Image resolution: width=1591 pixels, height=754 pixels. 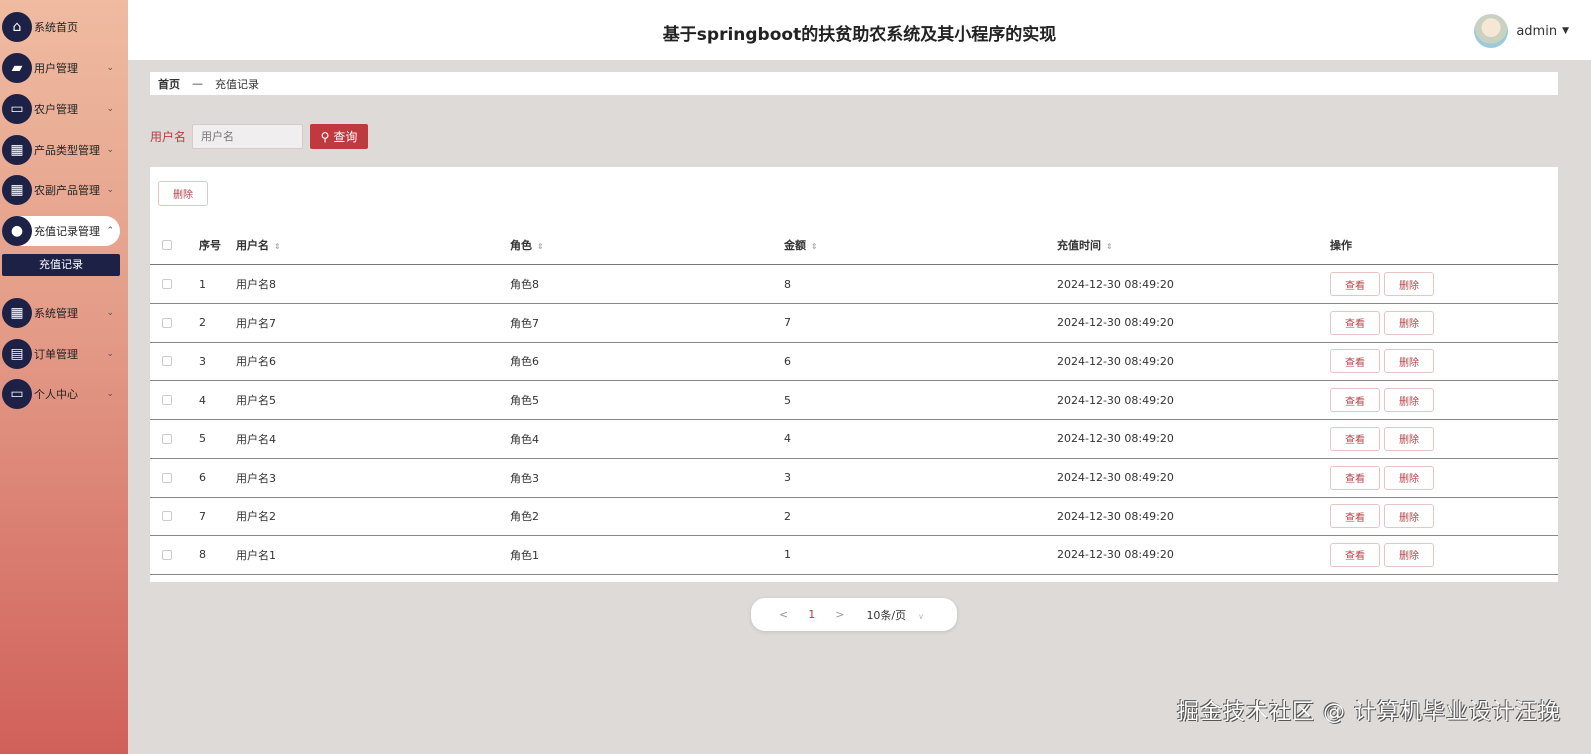 I want to click on sidebar-item-4: ▦ 农副产品管理 ⌄, so click(x=61, y=190).